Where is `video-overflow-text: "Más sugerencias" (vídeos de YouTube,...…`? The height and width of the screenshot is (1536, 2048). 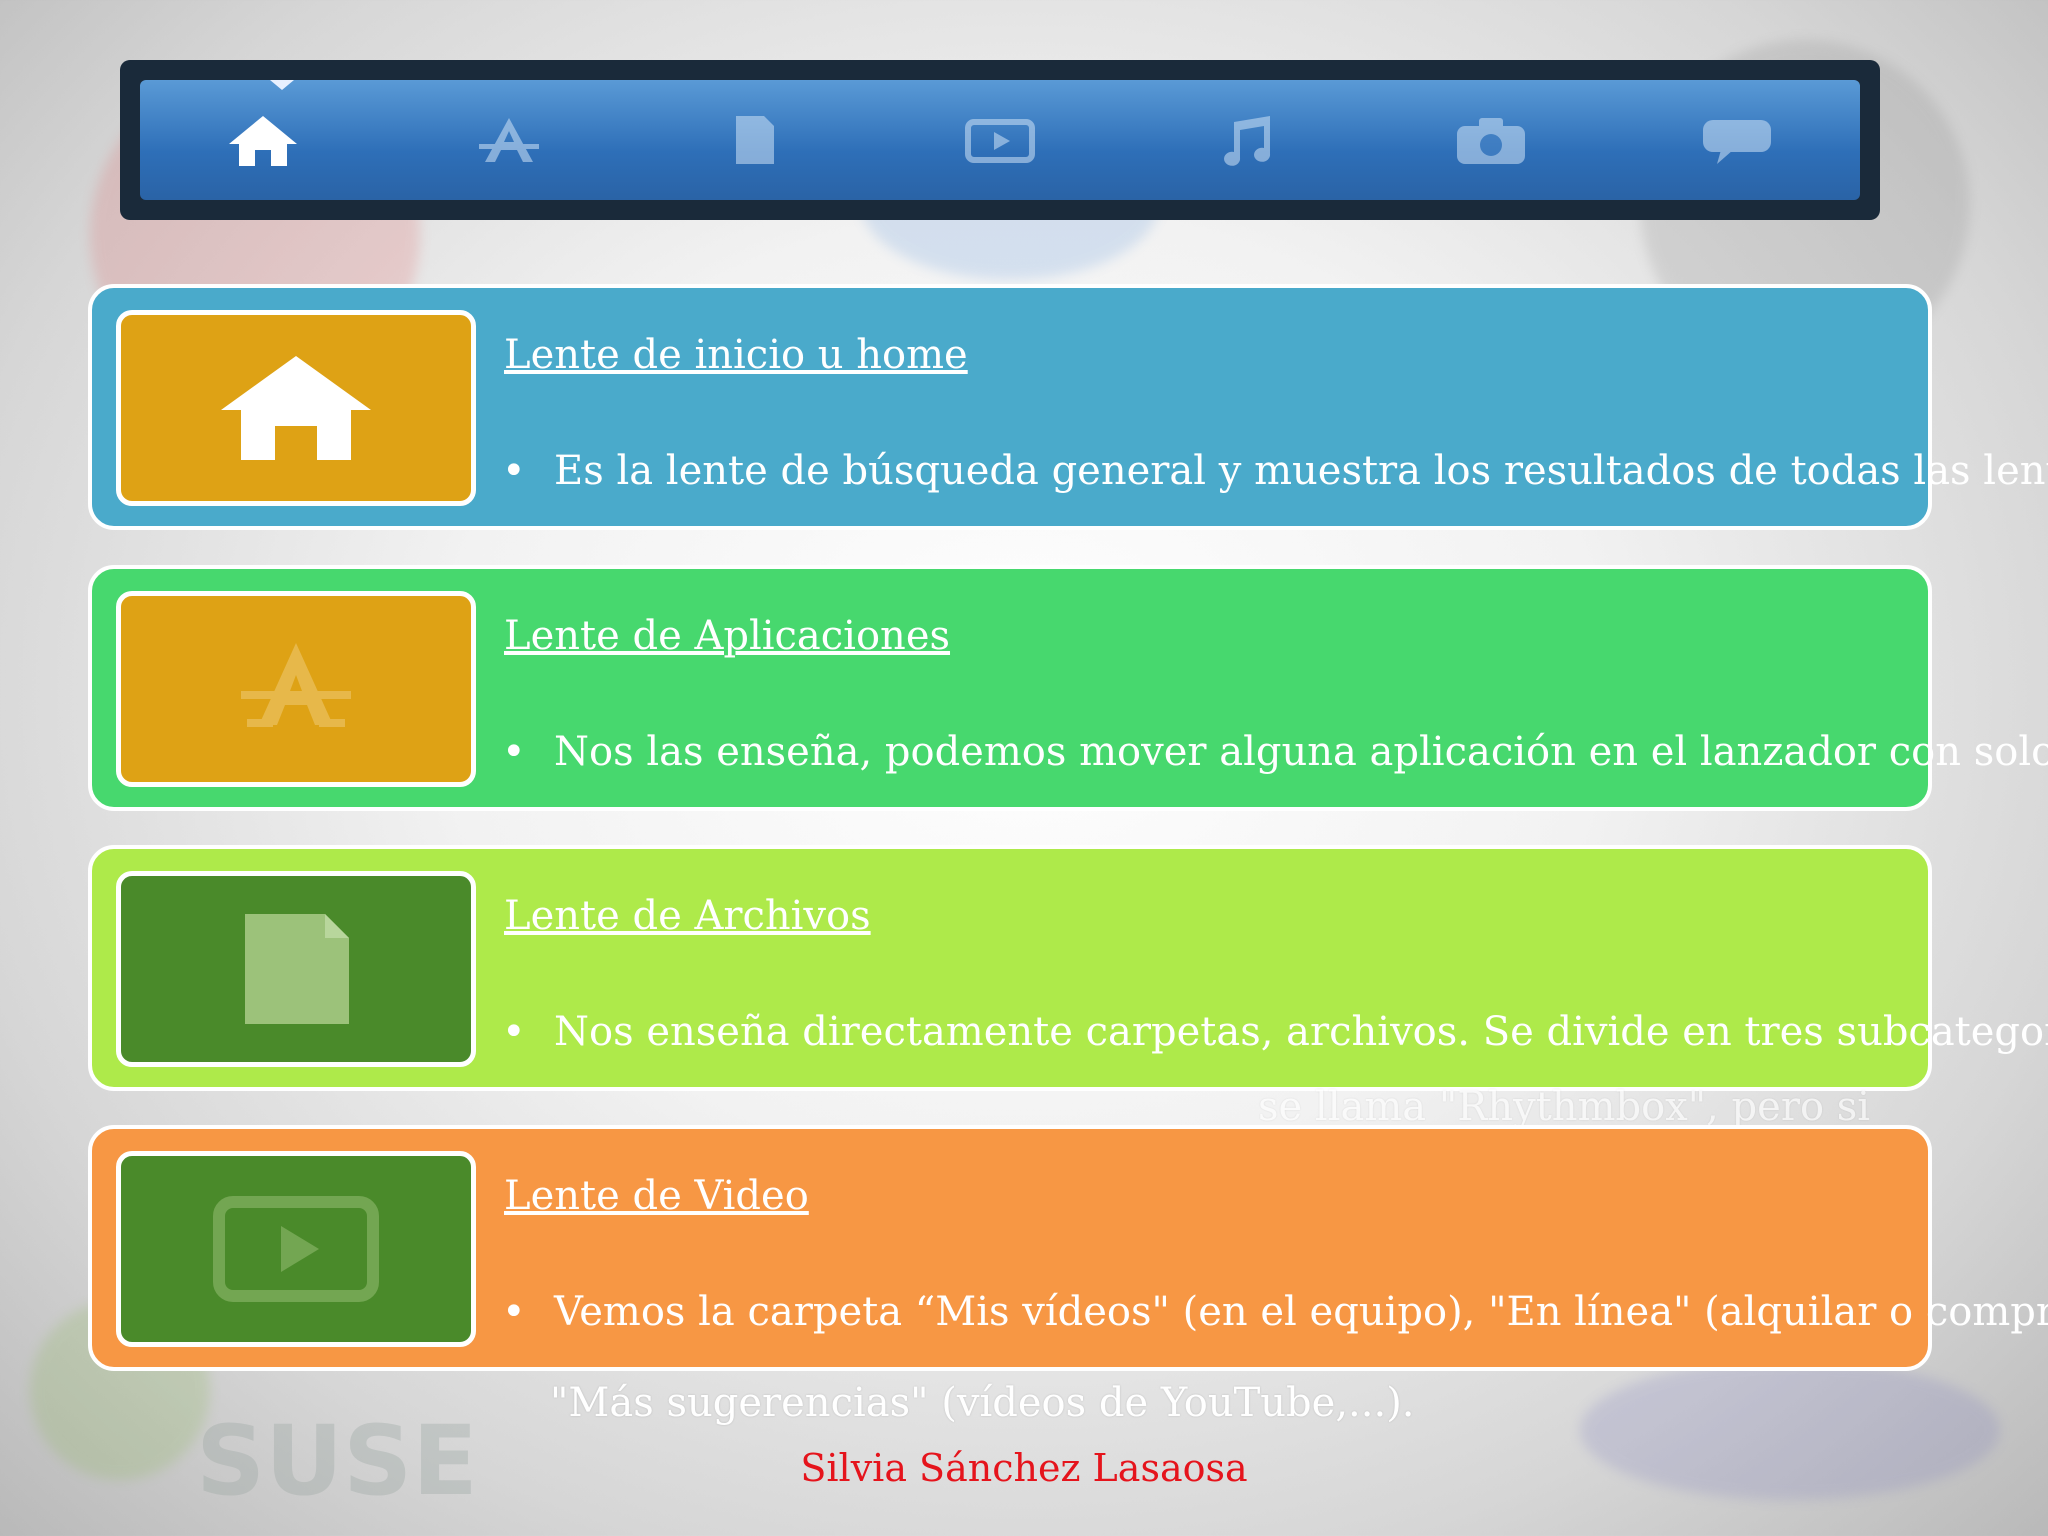 video-overflow-text: "Más sugerencias" (vídeos de YouTube,...… is located at coordinates (982, 1403).